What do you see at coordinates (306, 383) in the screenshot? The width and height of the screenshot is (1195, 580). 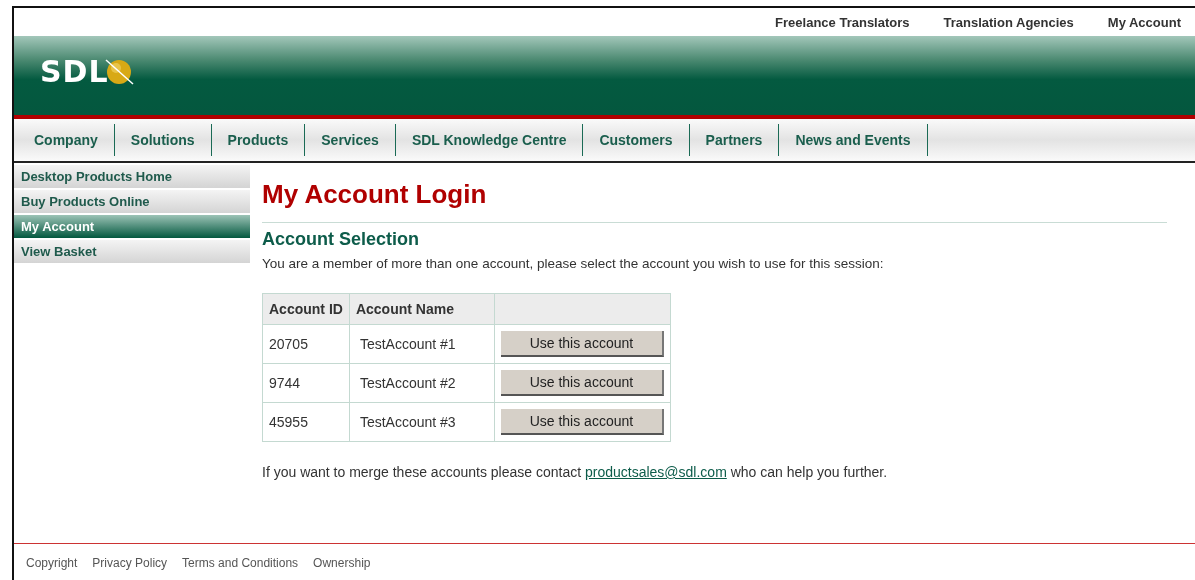 I see `table-cell: 9744` at bounding box center [306, 383].